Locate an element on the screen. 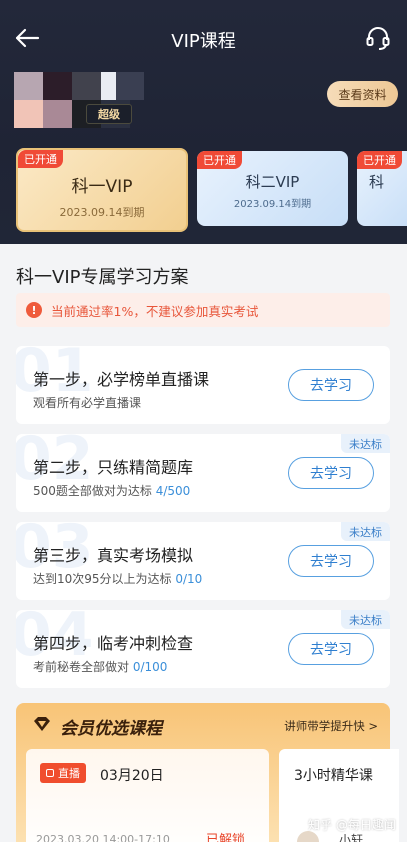 The image size is (407, 842). alert-text: 当前通过率1%，不建议参加真实考试 is located at coordinates (155, 311).